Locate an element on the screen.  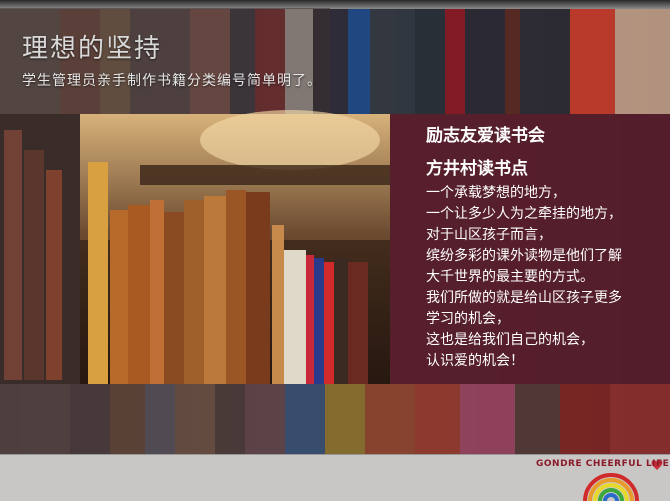
page-title: 理想的坚持 is located at coordinates (92, 49).